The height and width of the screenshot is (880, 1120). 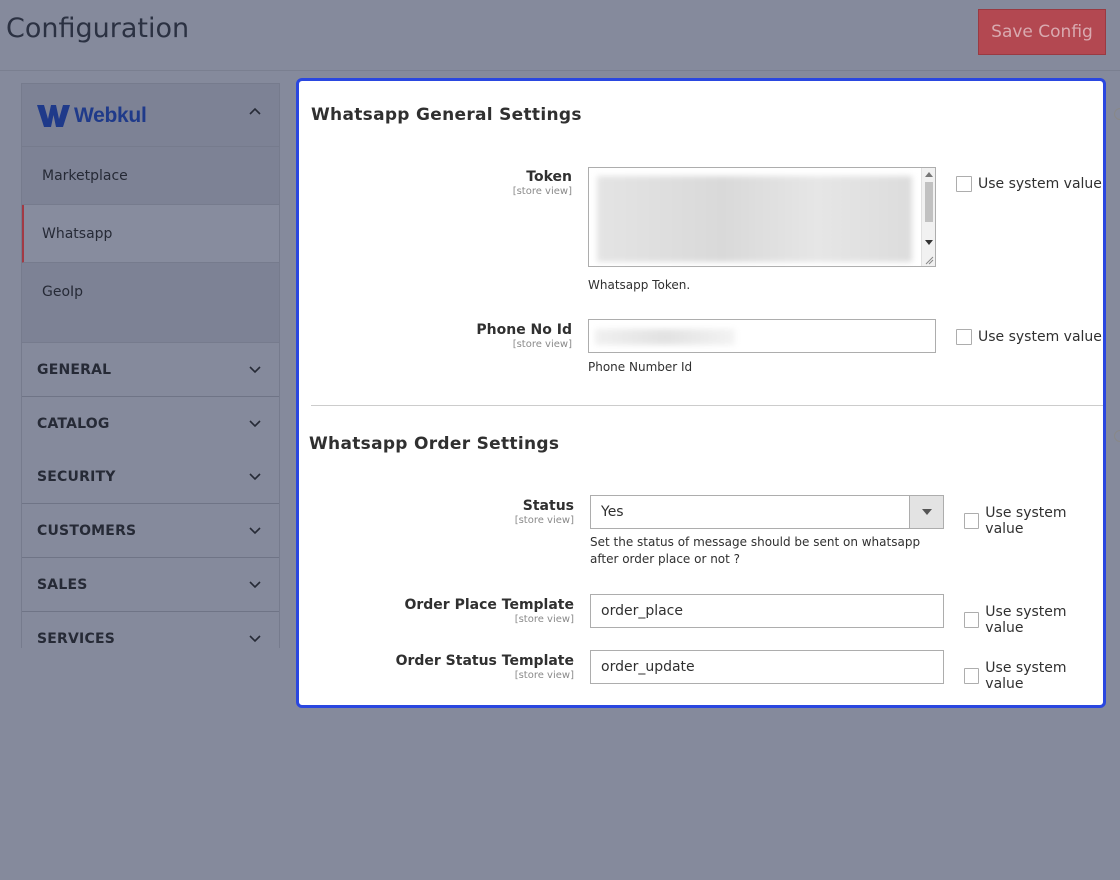 What do you see at coordinates (63, 291) in the screenshot?
I see `sidebar-item-label: GeoIp` at bounding box center [63, 291].